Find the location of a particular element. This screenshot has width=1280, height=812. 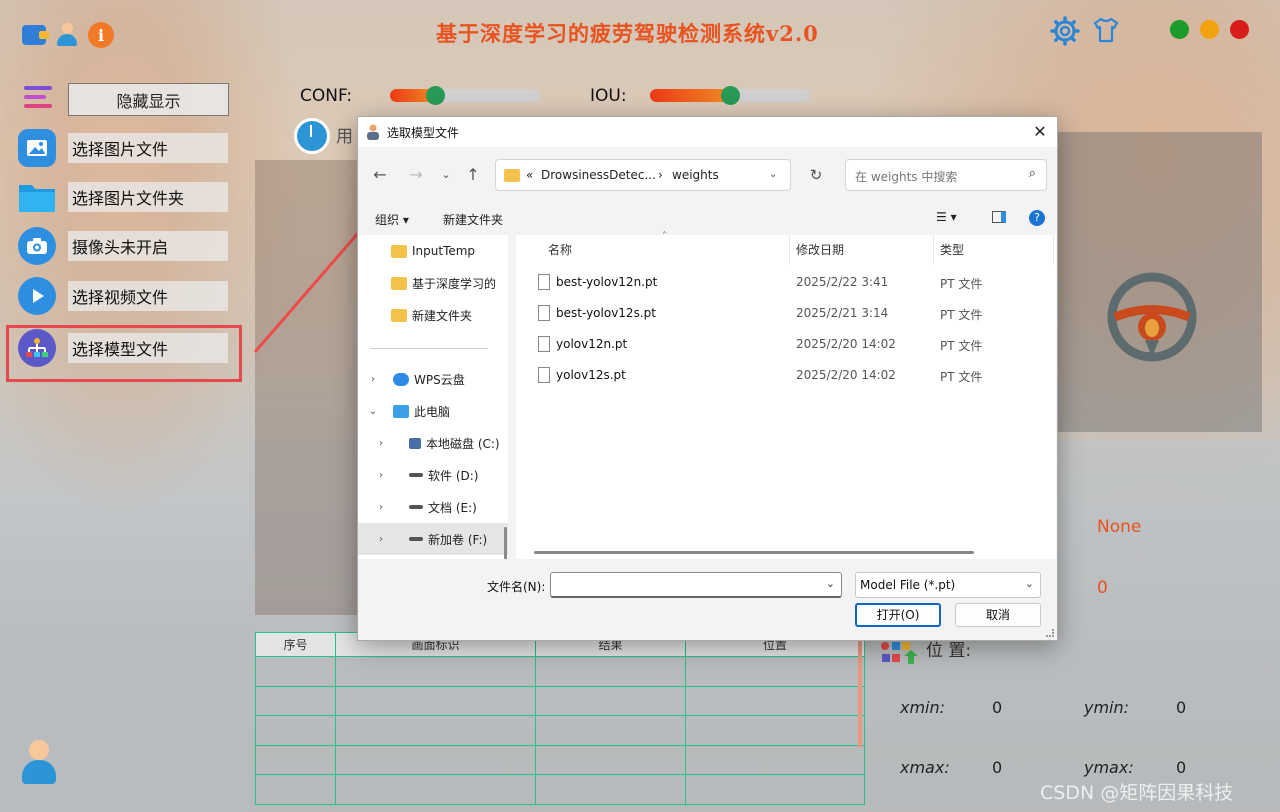

preview-pane-icon is located at coordinates (999, 217).